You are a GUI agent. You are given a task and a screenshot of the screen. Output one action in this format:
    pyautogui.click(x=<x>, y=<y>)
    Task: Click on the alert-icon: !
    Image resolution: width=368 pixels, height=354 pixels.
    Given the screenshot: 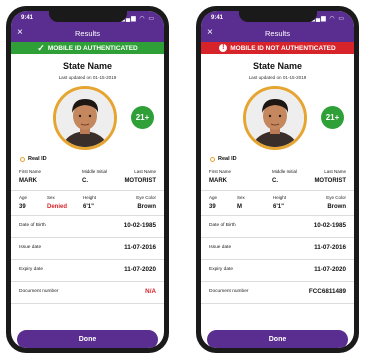 What is the action you would take?
    pyautogui.click(x=223, y=48)
    